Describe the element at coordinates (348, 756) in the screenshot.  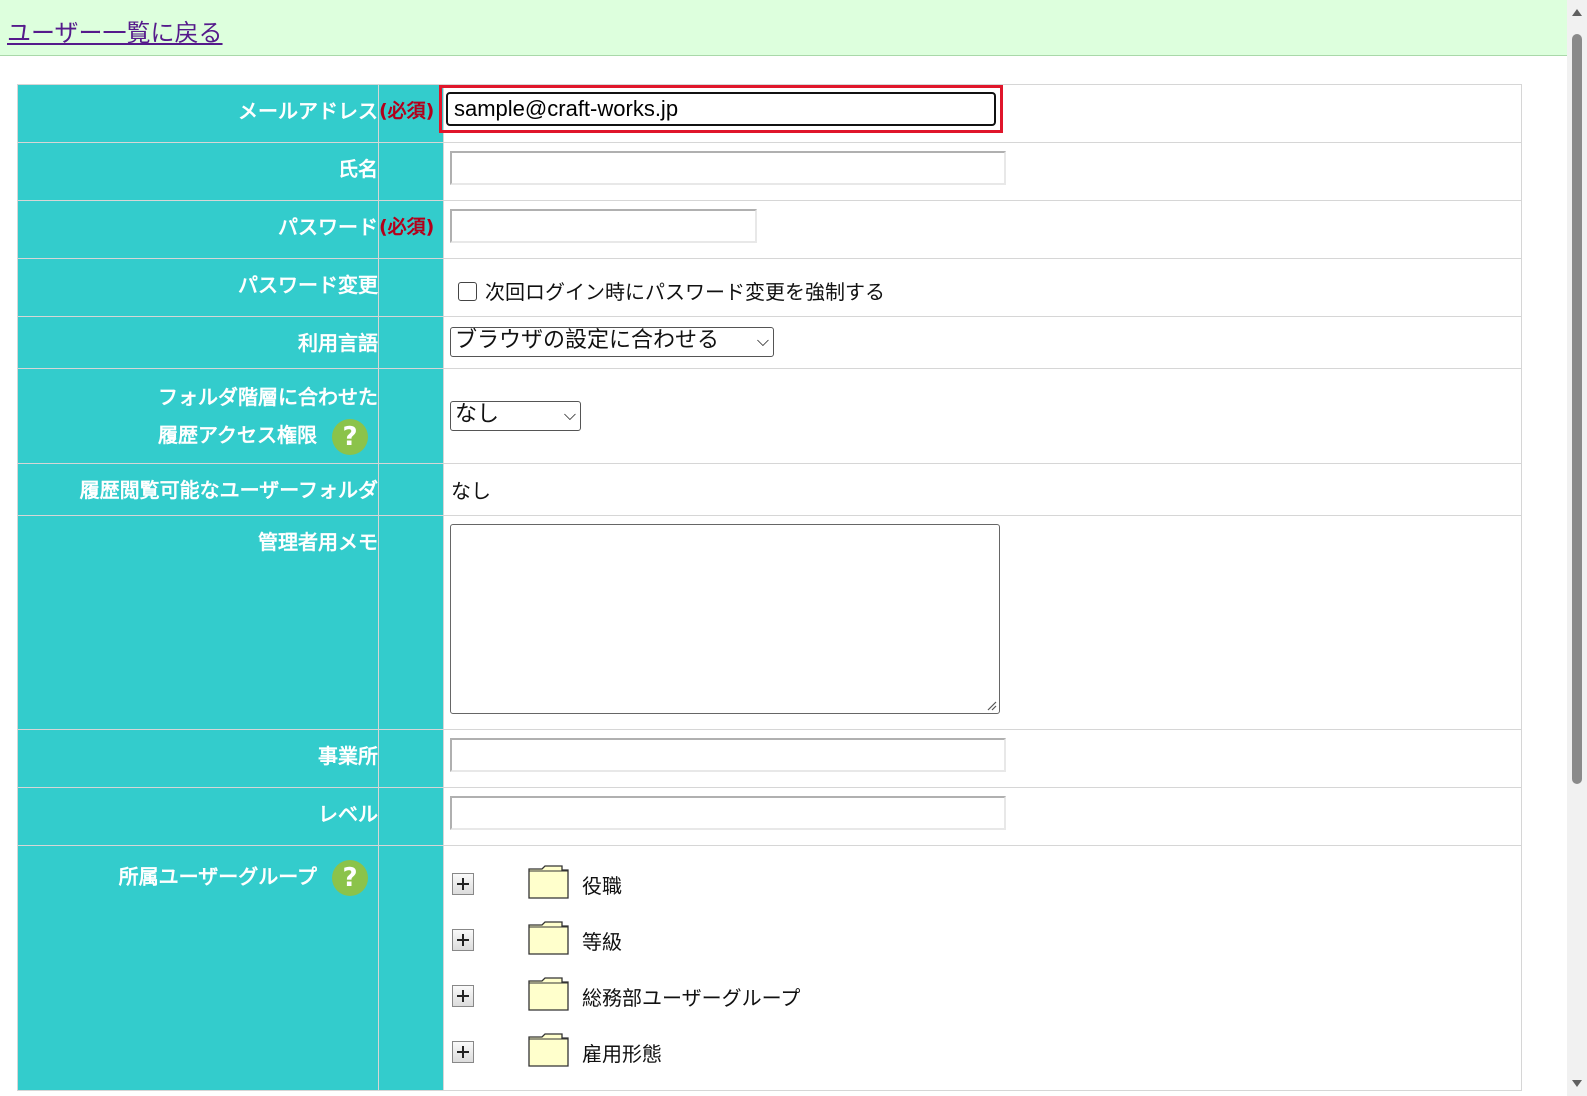
I see `office-label: 事業所` at that location.